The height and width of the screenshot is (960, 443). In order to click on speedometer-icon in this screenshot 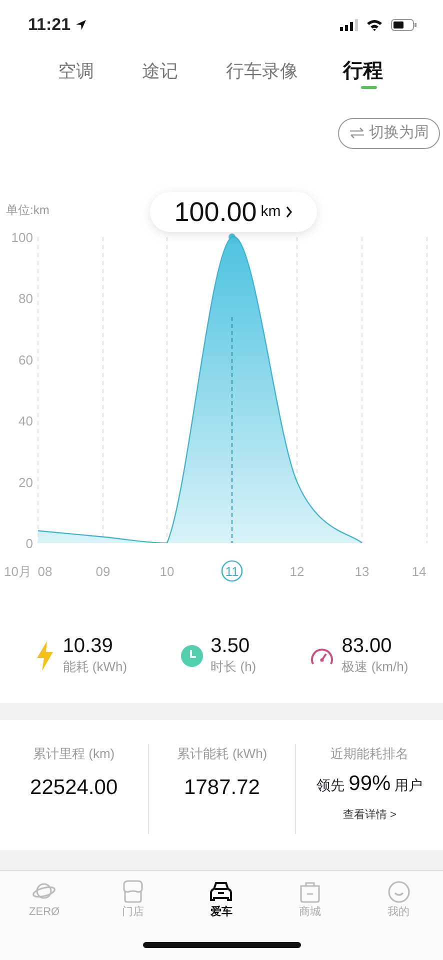, I will do `click(322, 656)`.